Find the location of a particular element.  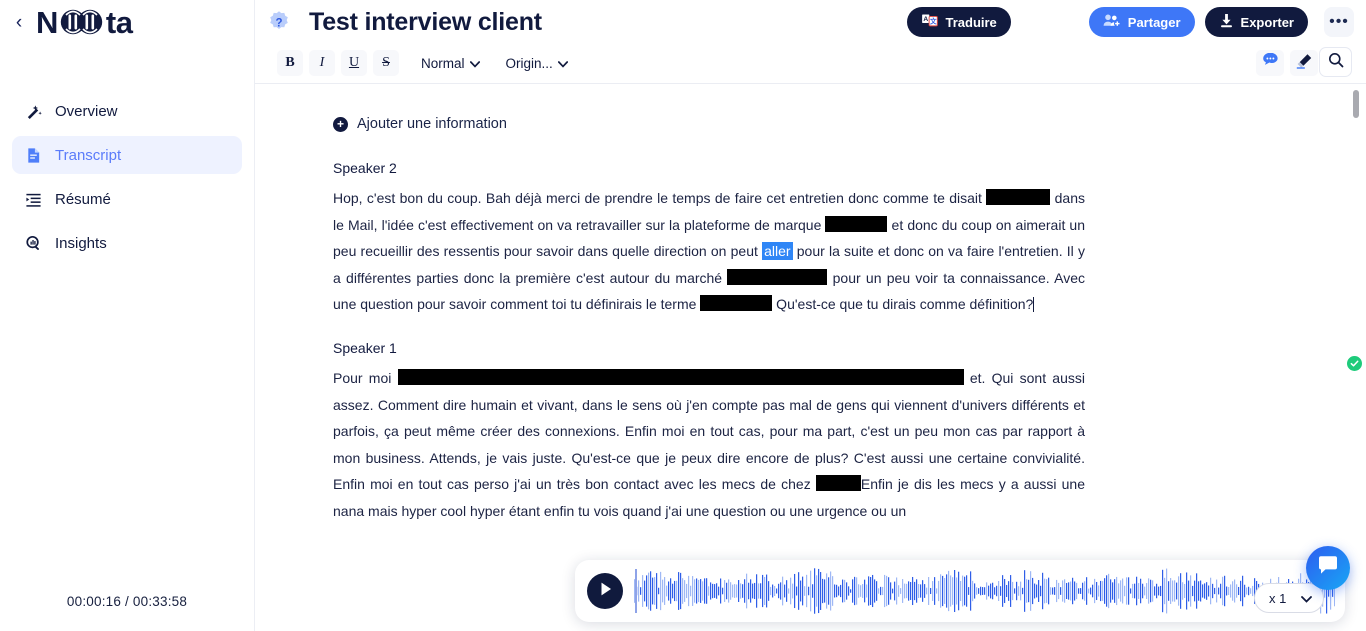

share-button: Partager is located at coordinates (1141, 22).